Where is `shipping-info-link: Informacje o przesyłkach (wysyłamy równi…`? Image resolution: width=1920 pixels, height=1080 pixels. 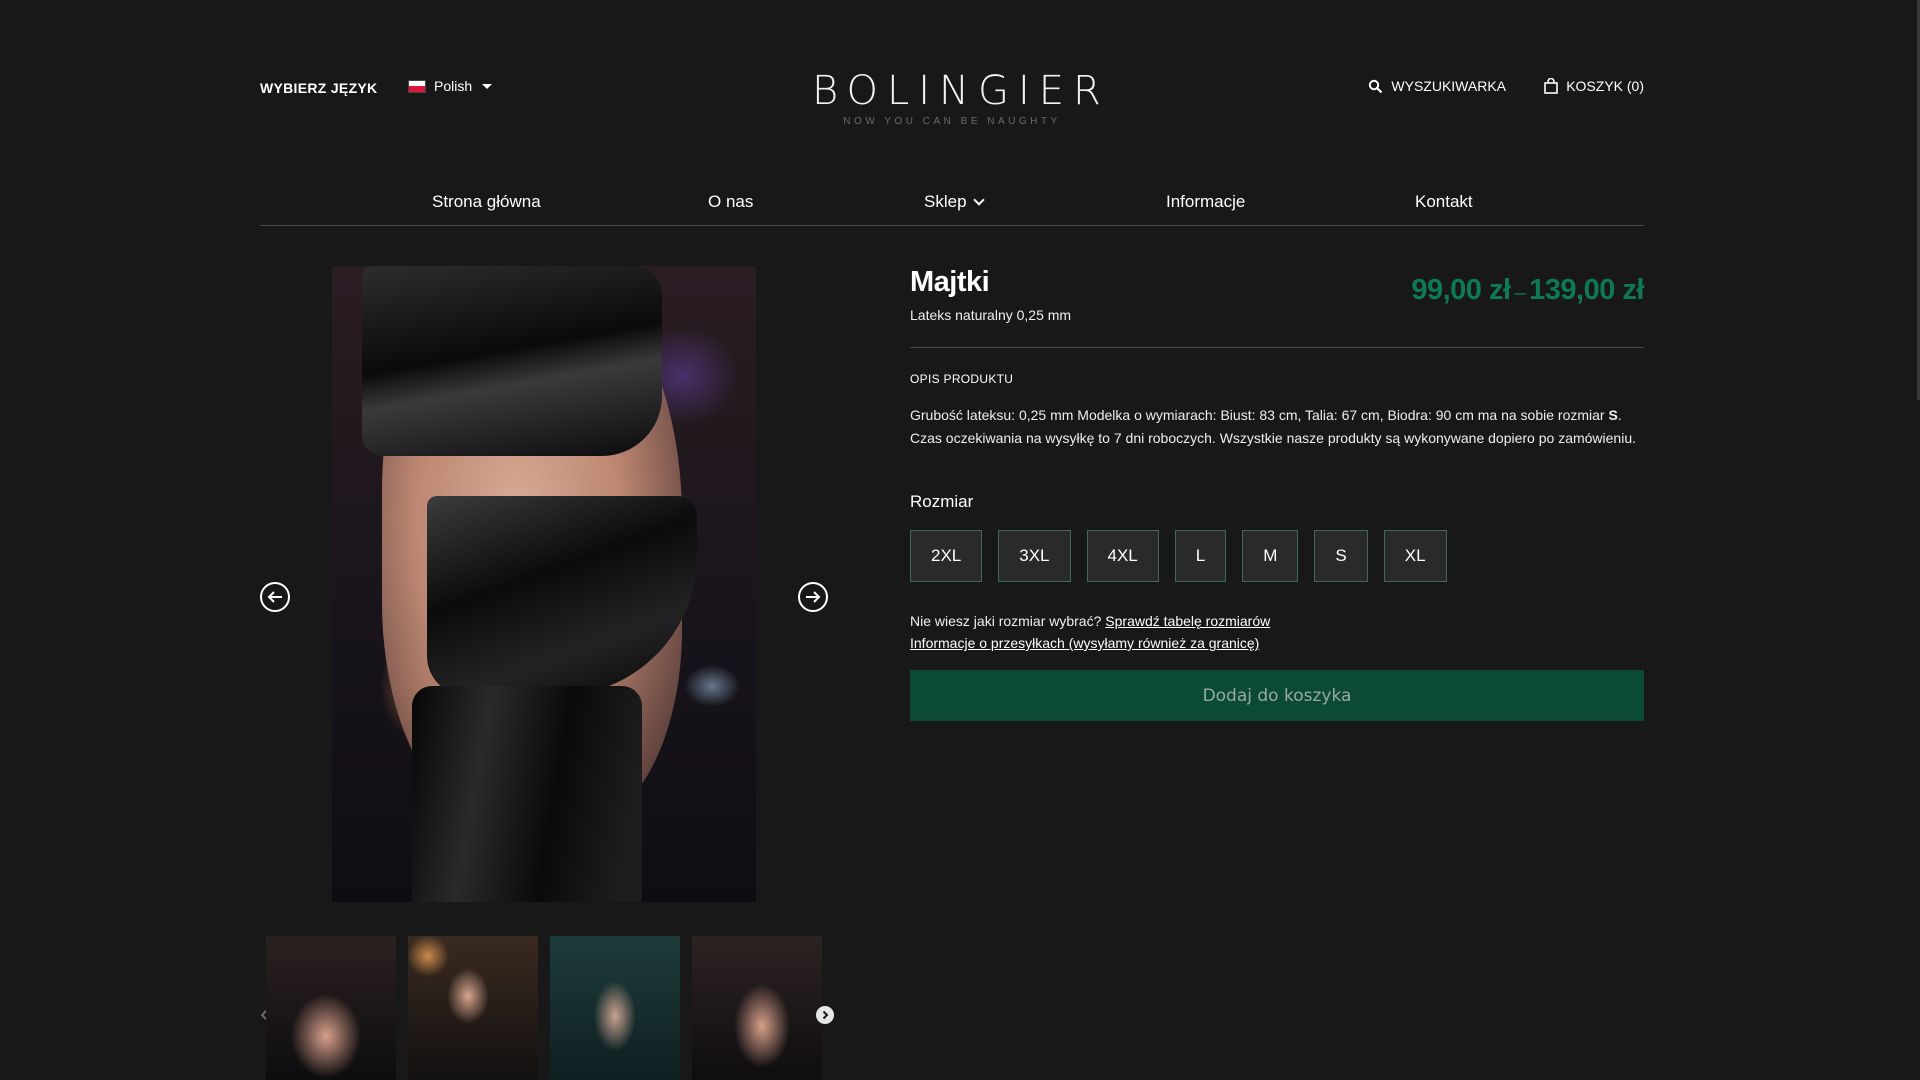 shipping-info-link: Informacje o przesyłkach (wysyłamy równi… is located at coordinates (1084, 643).